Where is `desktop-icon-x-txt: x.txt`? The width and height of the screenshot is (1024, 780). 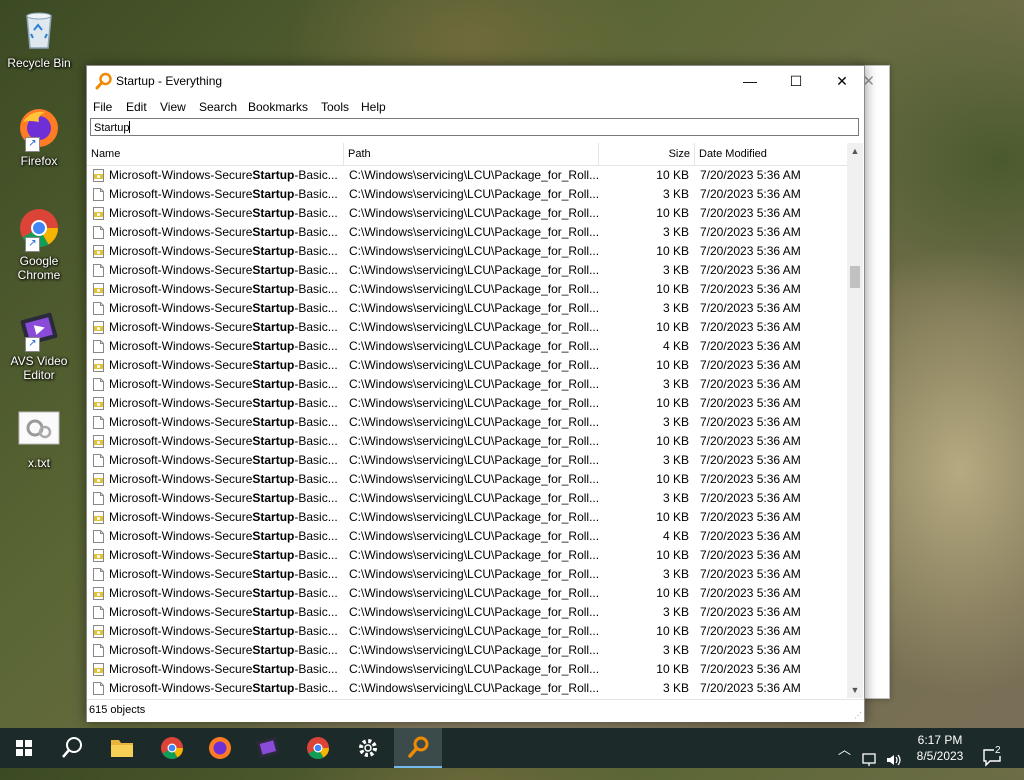
desktop-icon-x-txt: x.txt is located at coordinates (39, 439).